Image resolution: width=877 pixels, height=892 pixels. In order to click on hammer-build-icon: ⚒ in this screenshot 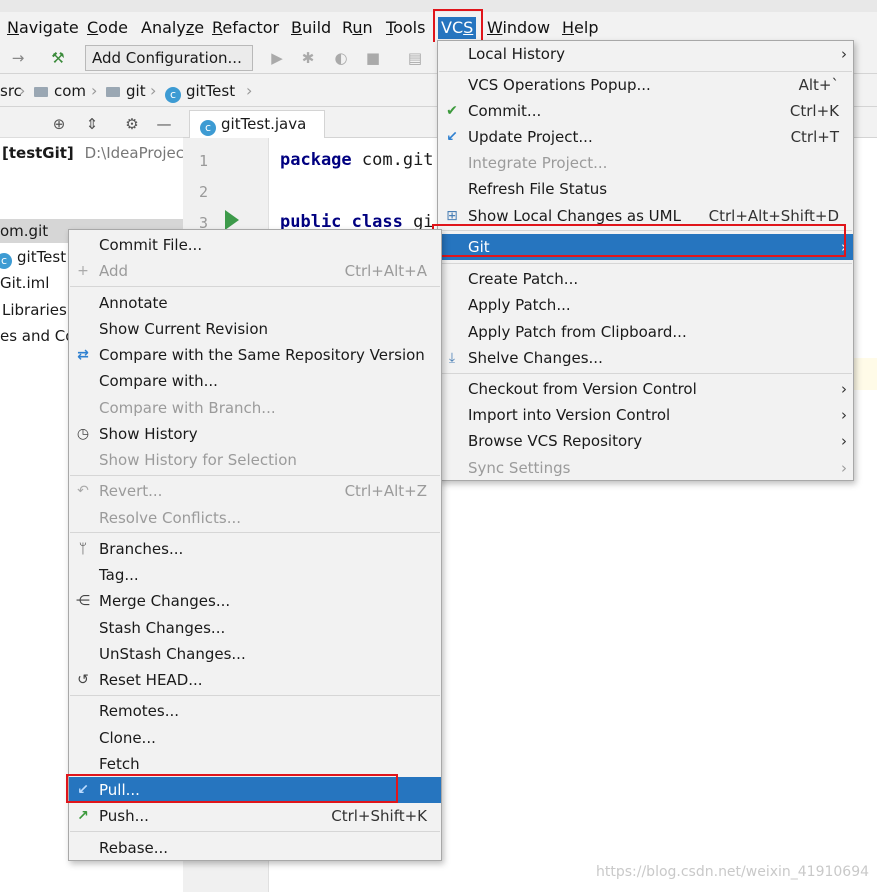, I will do `click(58, 58)`.